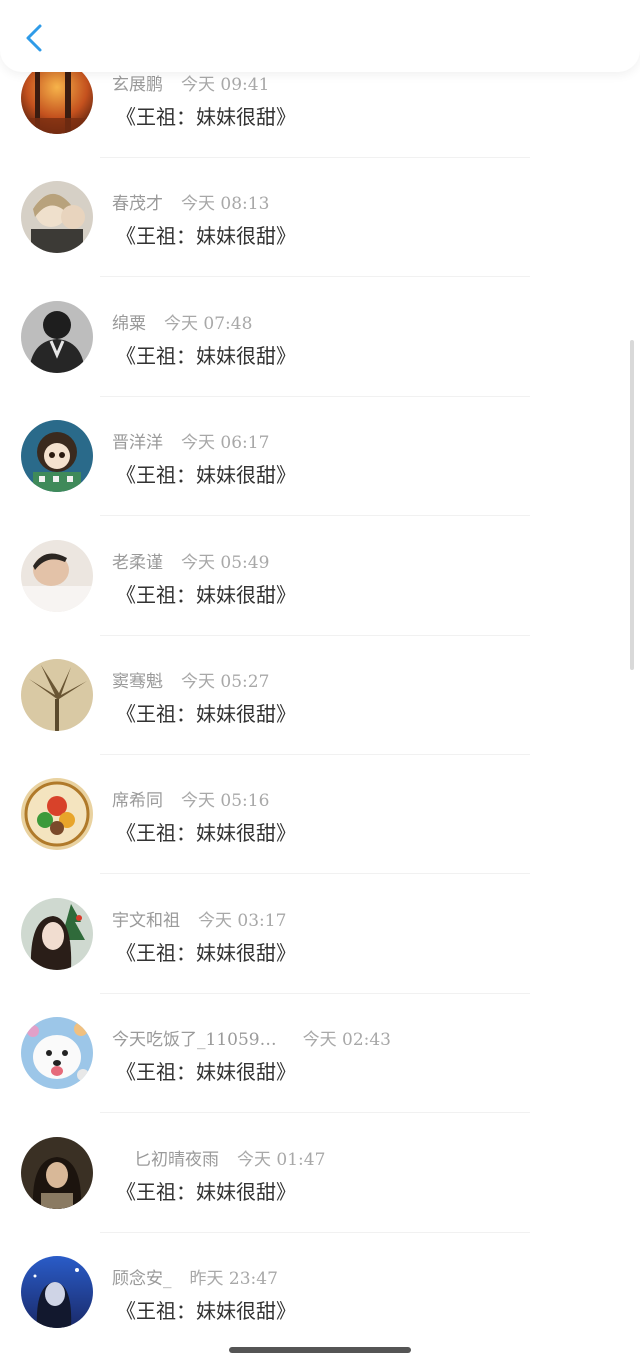 This screenshot has height=1371, width=640. What do you see at coordinates (137, 562) in the screenshot?
I see `sender-name: 老柔谨` at bounding box center [137, 562].